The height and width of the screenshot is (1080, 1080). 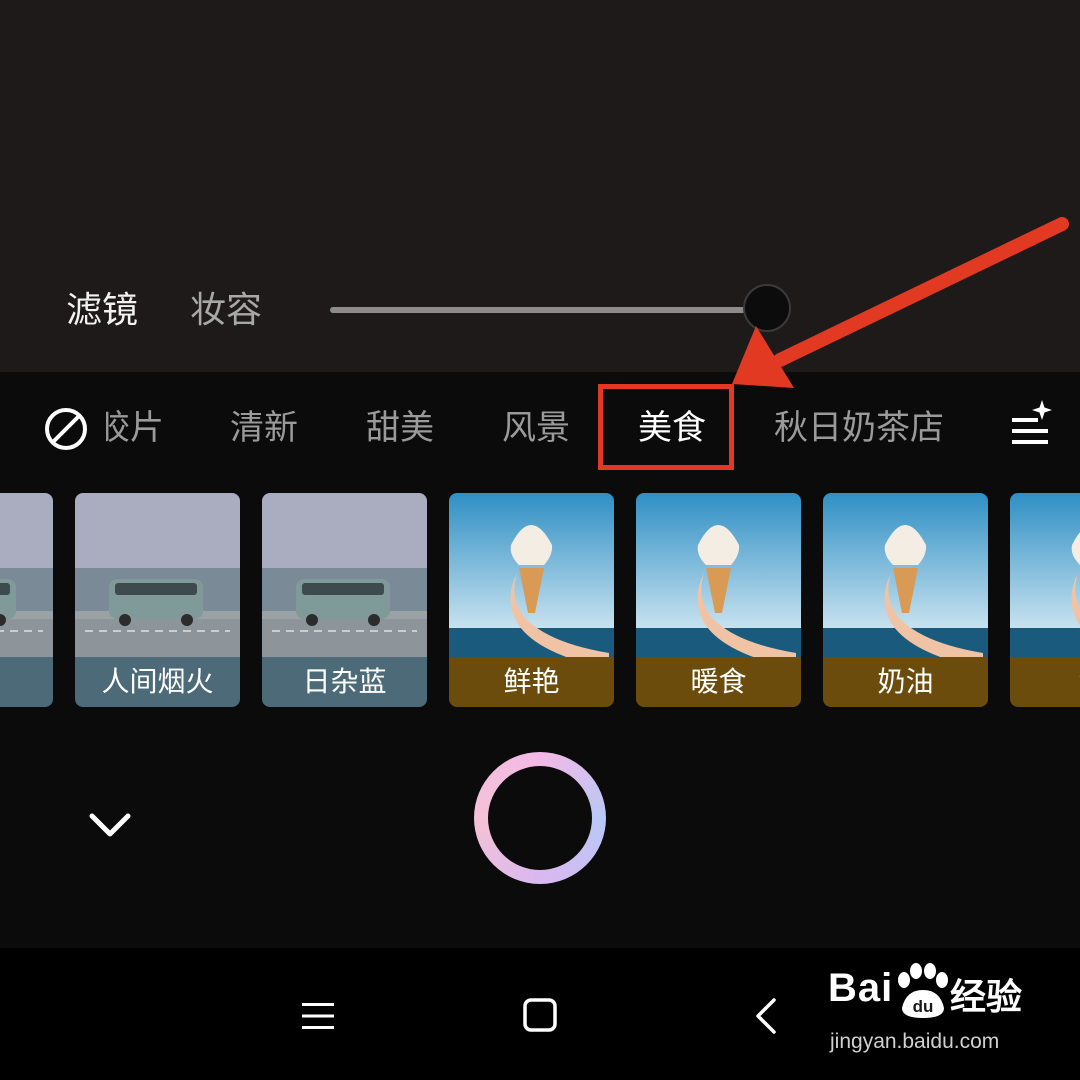 I want to click on chevron-down-icon, so click(x=110, y=826).